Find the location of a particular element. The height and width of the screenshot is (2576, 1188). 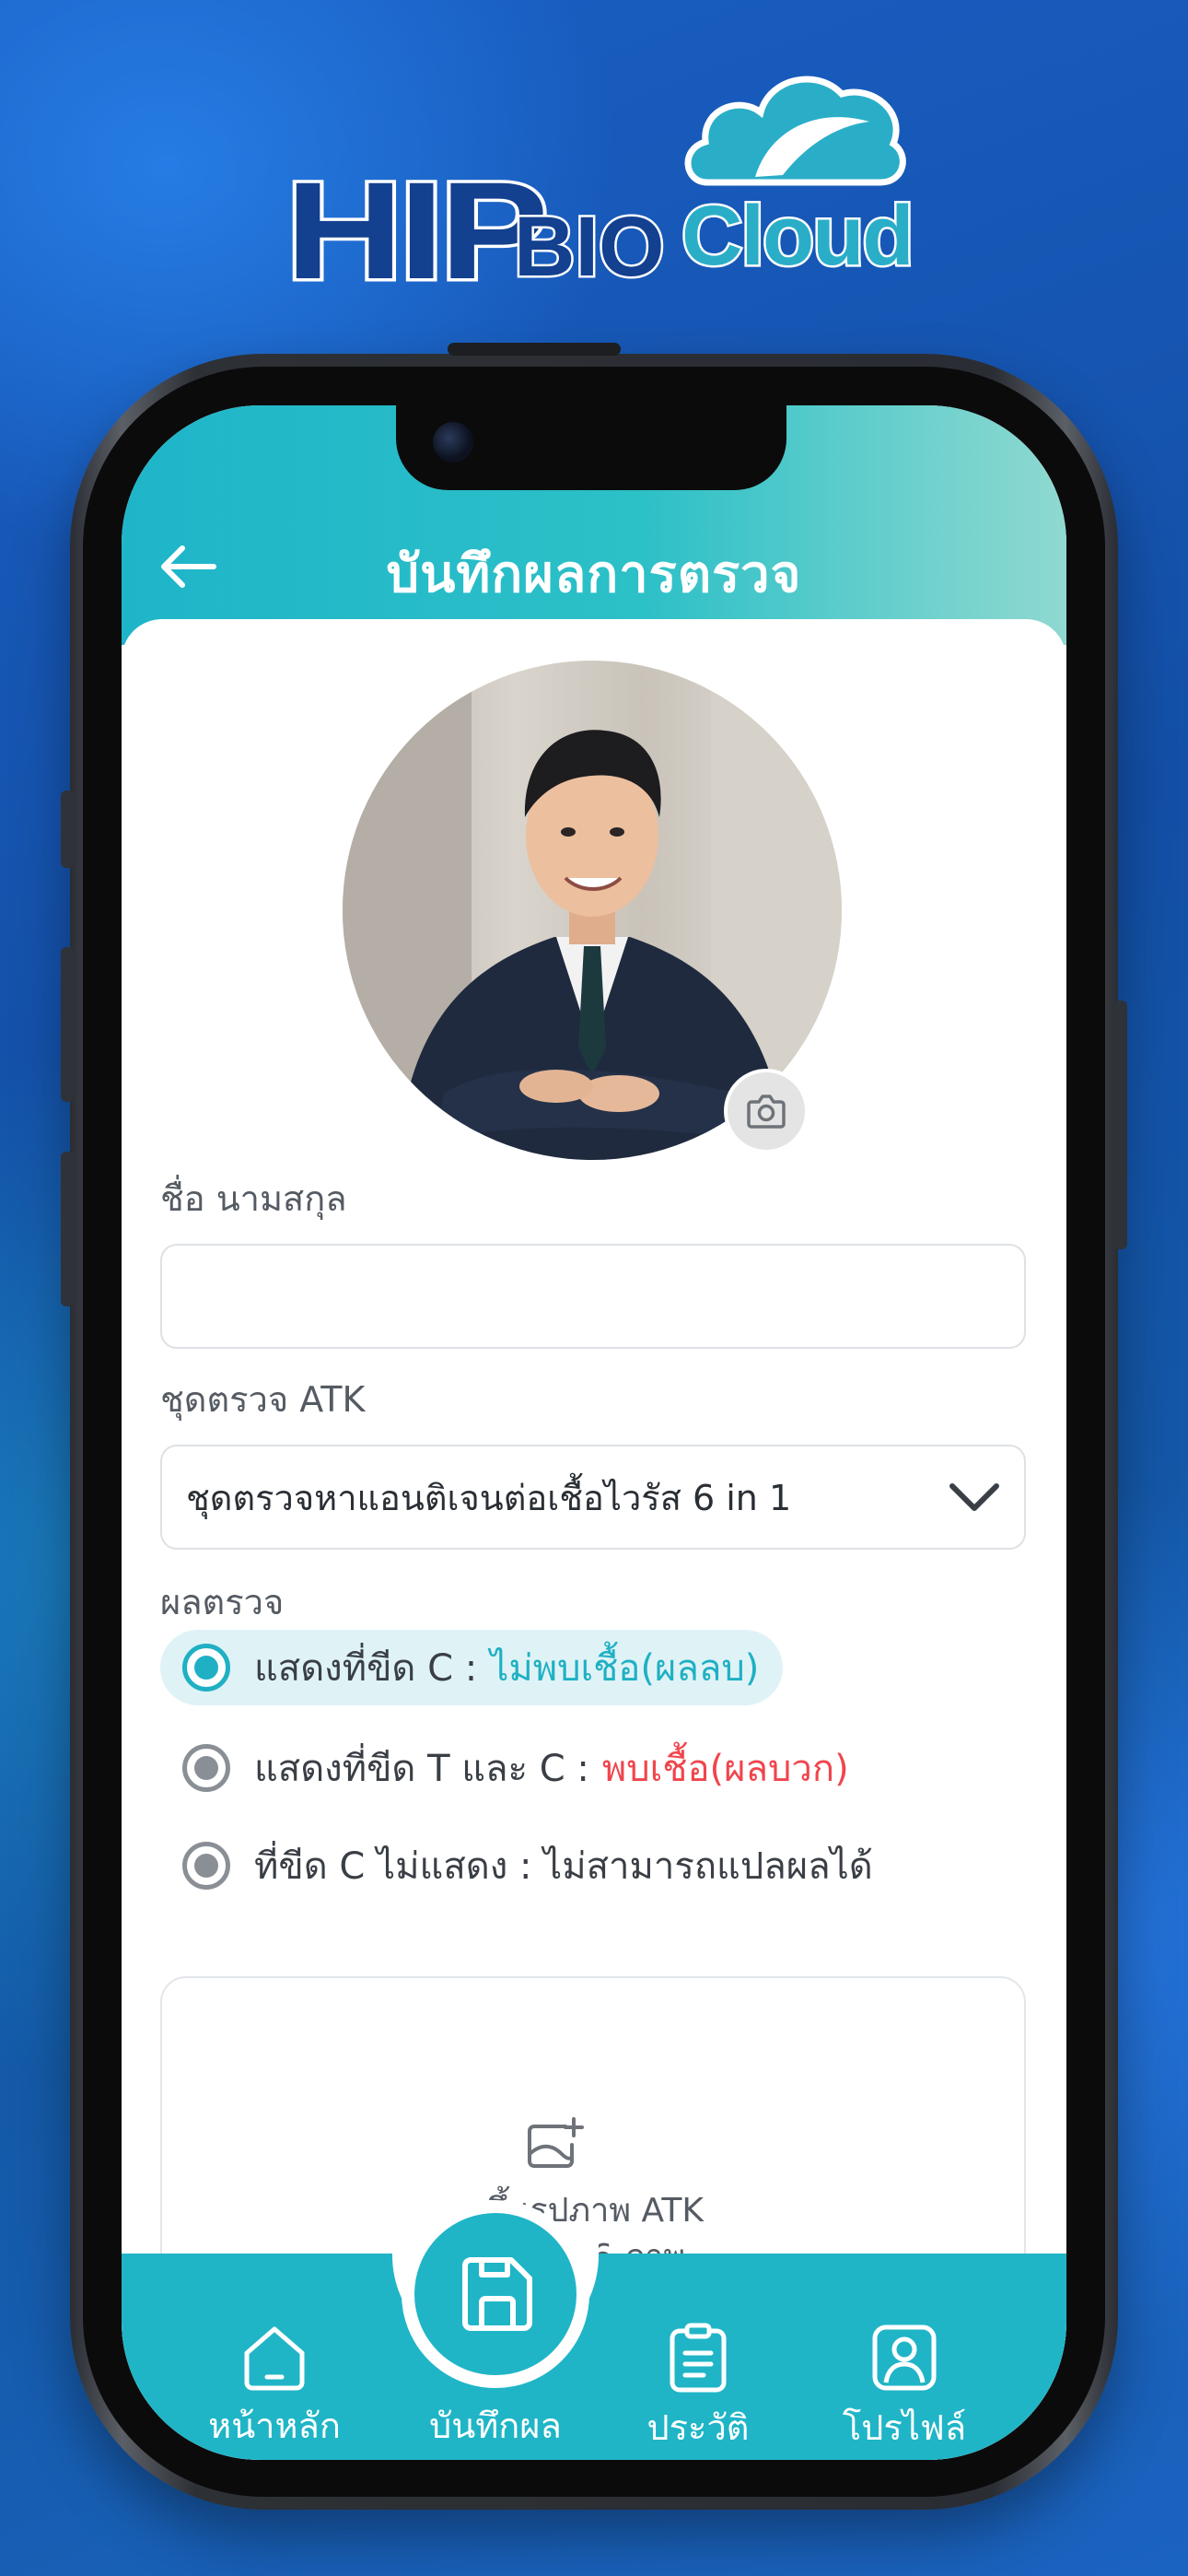

nav-profile: โปรไฟล์ is located at coordinates (904, 2388).